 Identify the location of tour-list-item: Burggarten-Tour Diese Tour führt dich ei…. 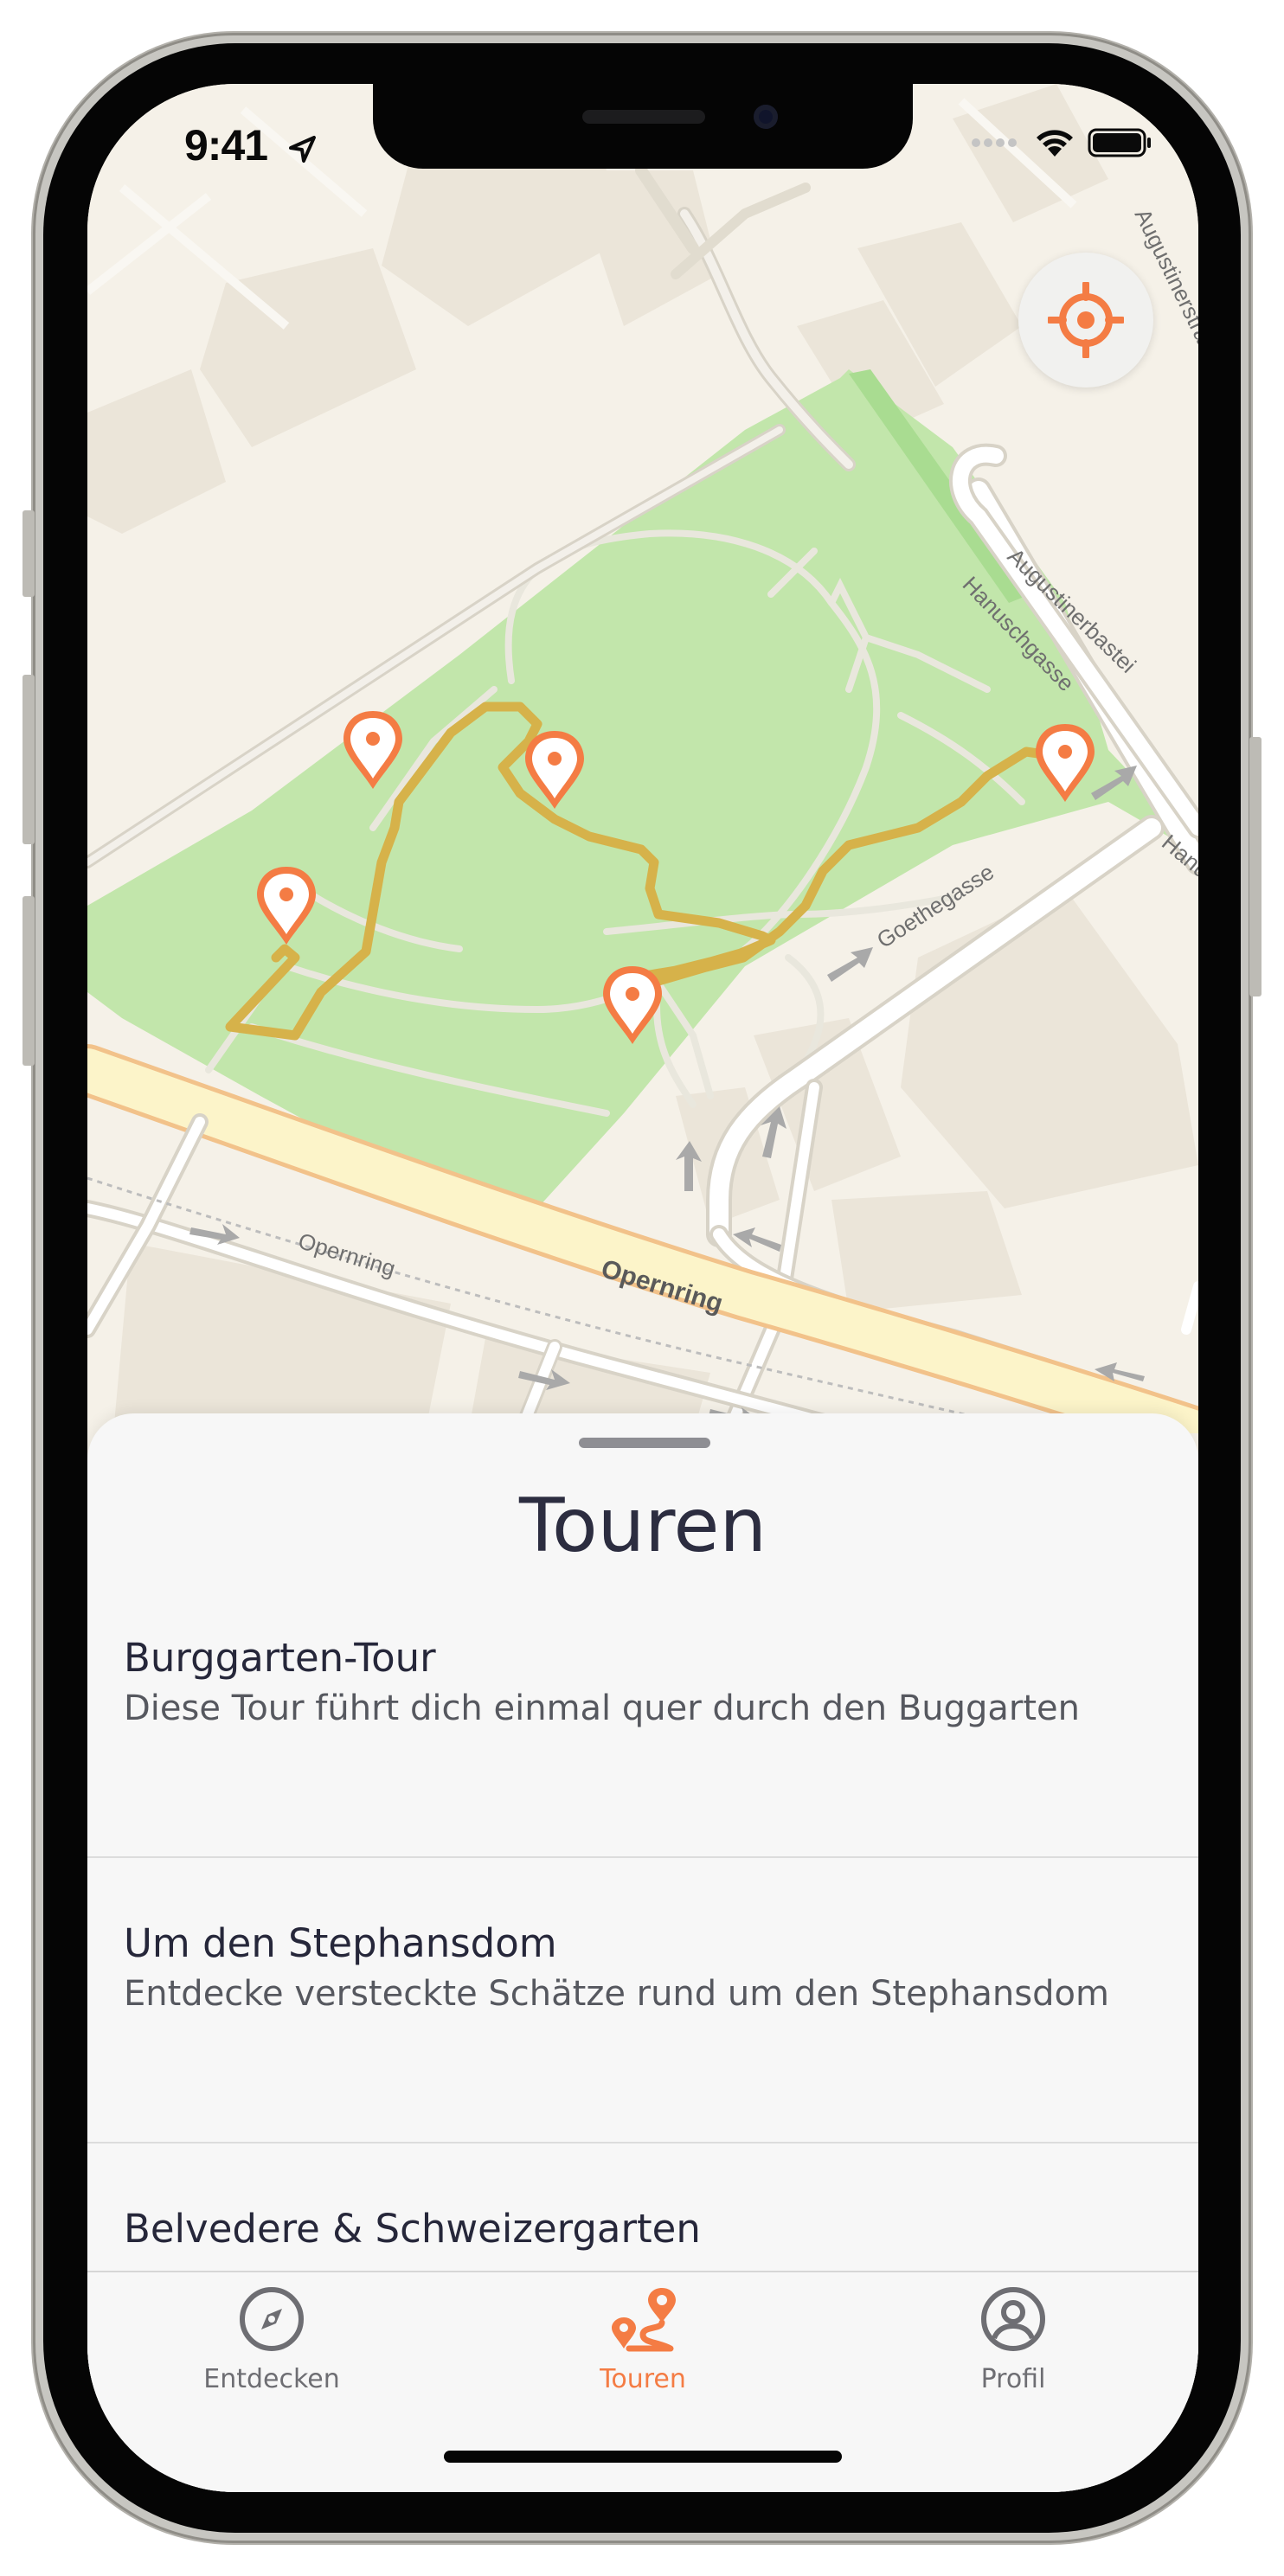
(642, 1715).